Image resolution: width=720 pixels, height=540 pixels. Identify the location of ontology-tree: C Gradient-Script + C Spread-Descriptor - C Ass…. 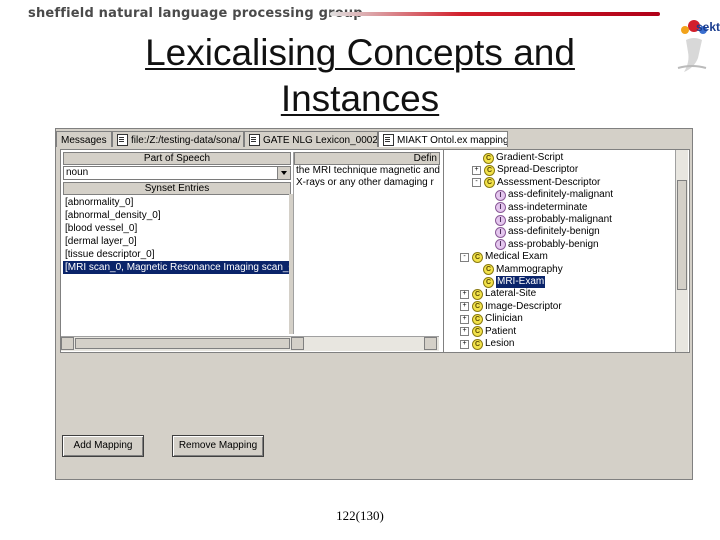
(565, 251).